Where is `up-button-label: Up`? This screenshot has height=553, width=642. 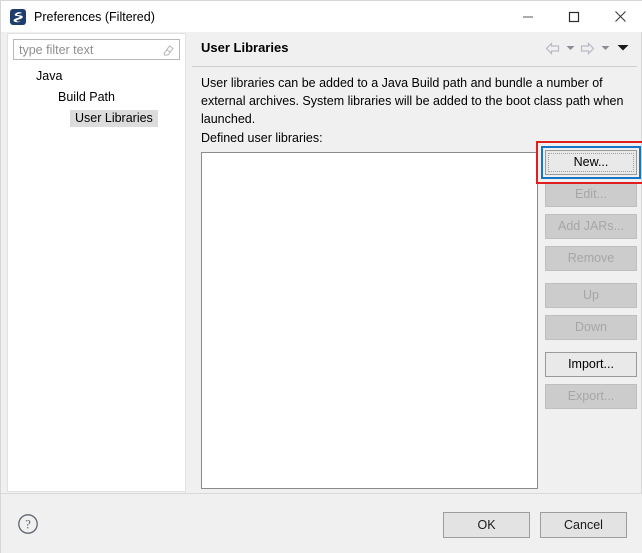
up-button-label: Up is located at coordinates (591, 295).